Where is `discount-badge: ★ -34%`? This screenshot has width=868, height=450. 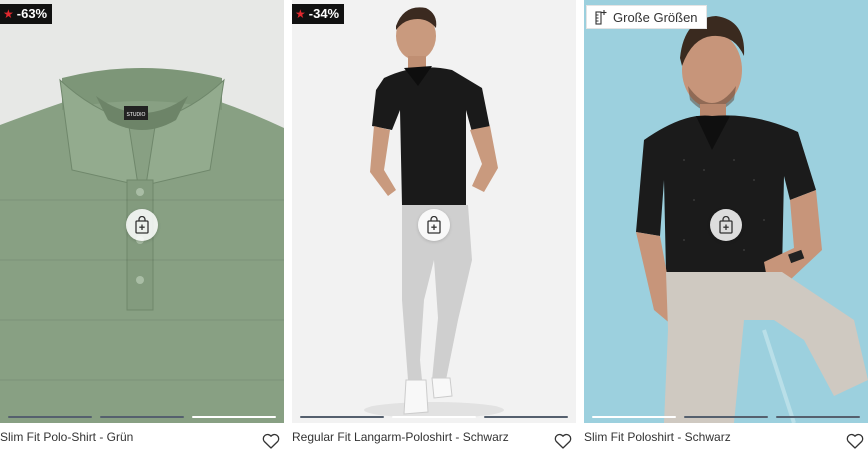 discount-badge: ★ -34% is located at coordinates (318, 14).